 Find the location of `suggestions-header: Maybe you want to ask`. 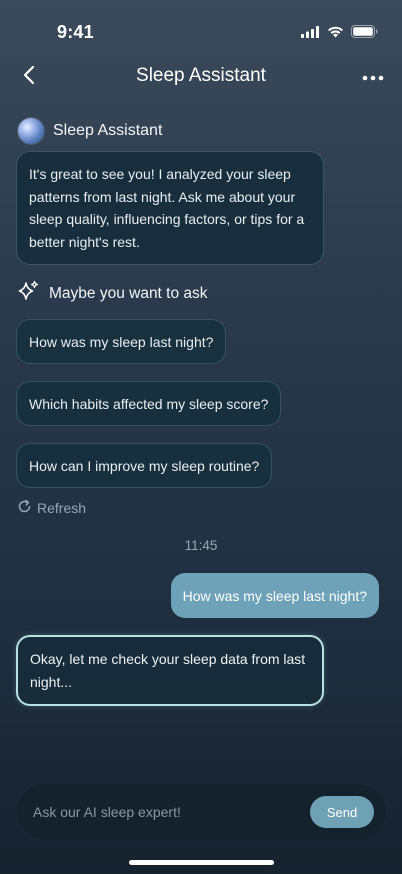

suggestions-header: Maybe you want to ask is located at coordinates (112, 294).